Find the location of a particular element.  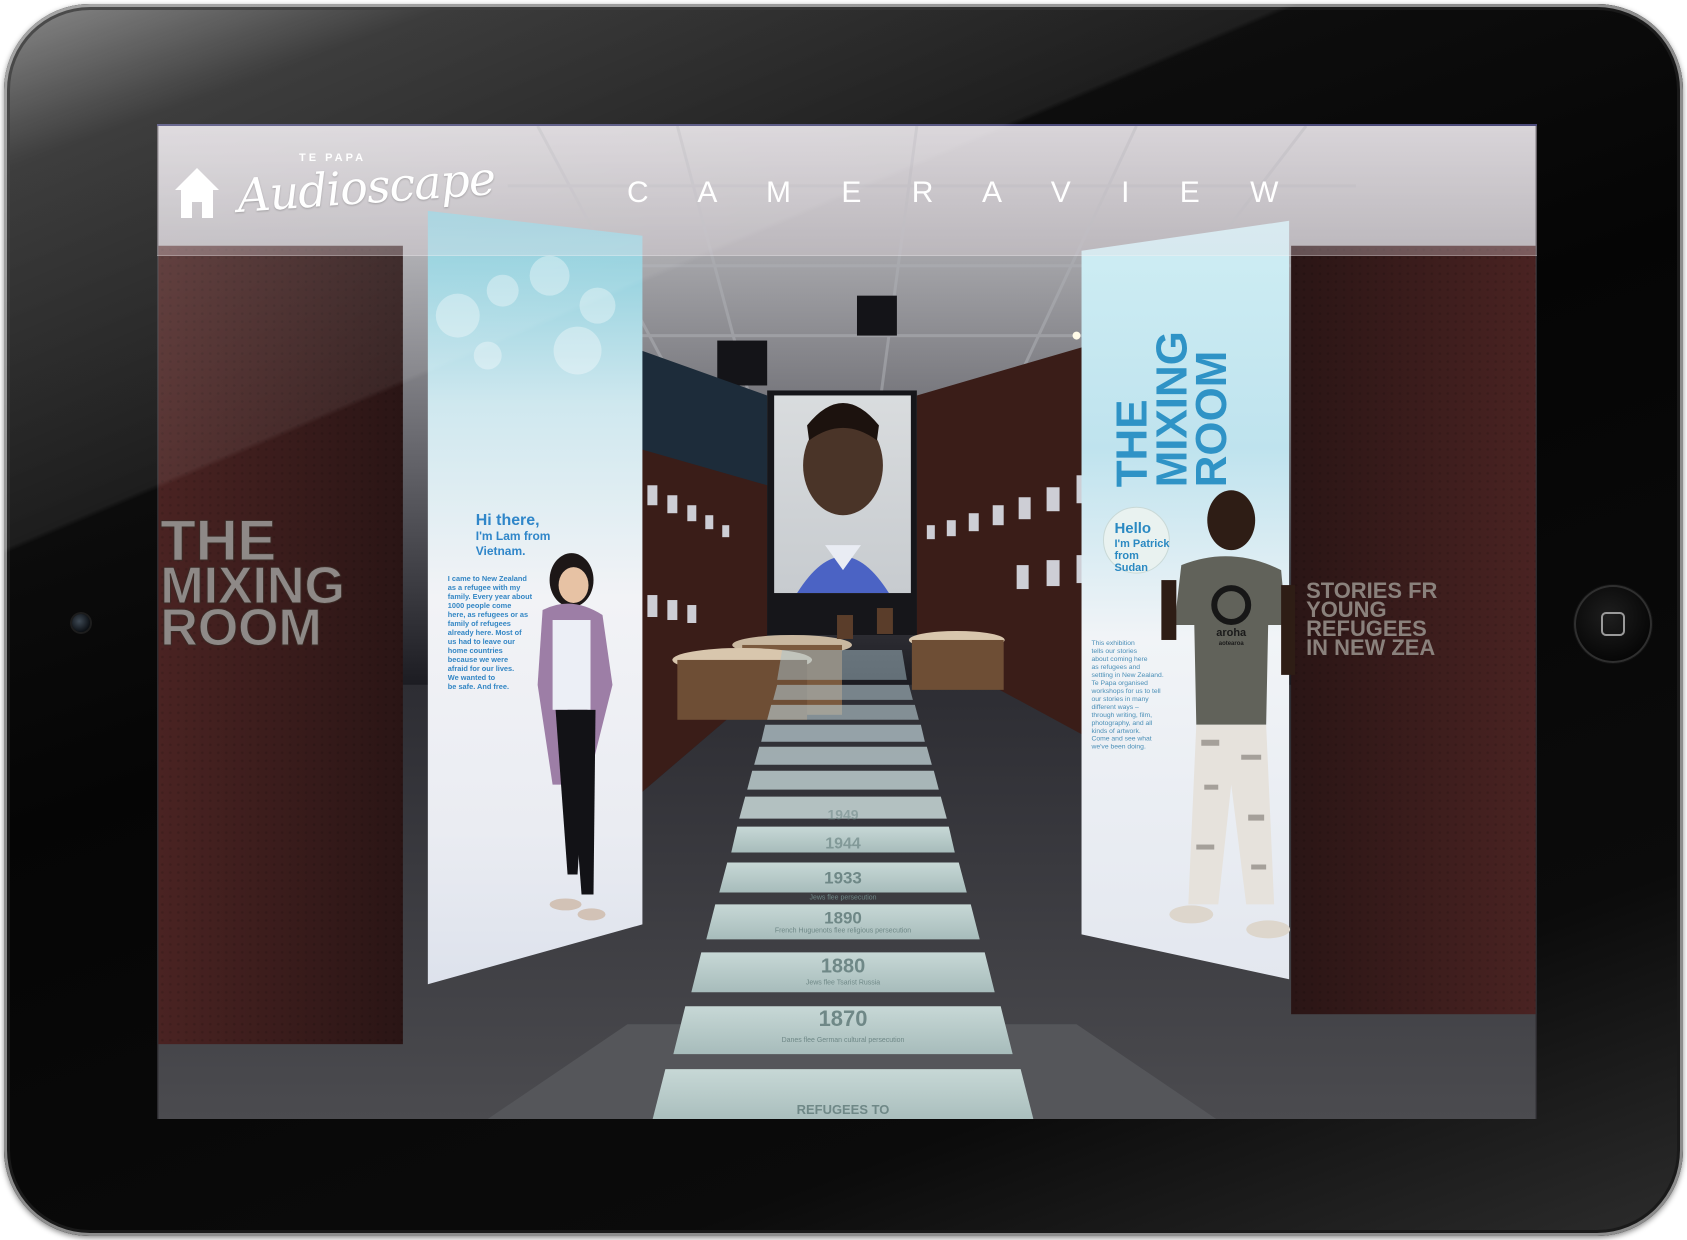

panel-body-line: photography, and all is located at coordinates (1122, 723).